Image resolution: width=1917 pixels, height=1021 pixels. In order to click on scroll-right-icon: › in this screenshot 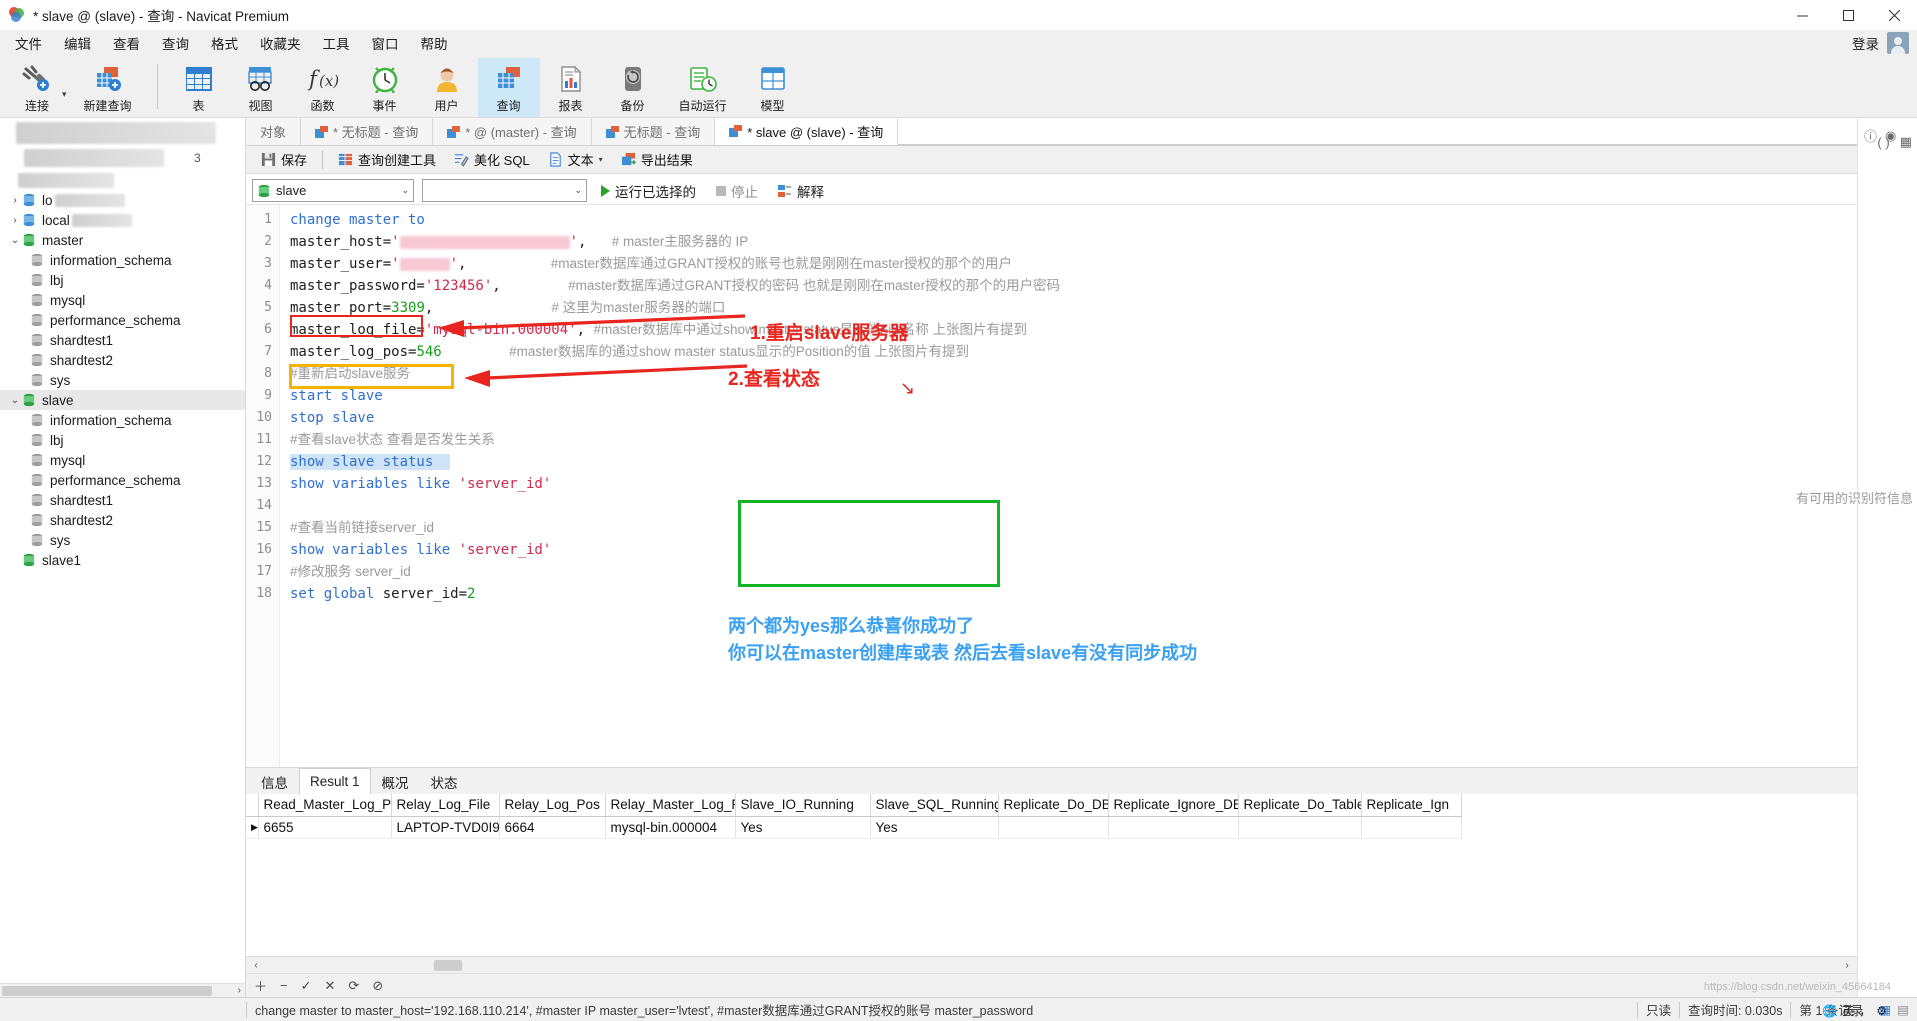, I will do `click(1847, 965)`.